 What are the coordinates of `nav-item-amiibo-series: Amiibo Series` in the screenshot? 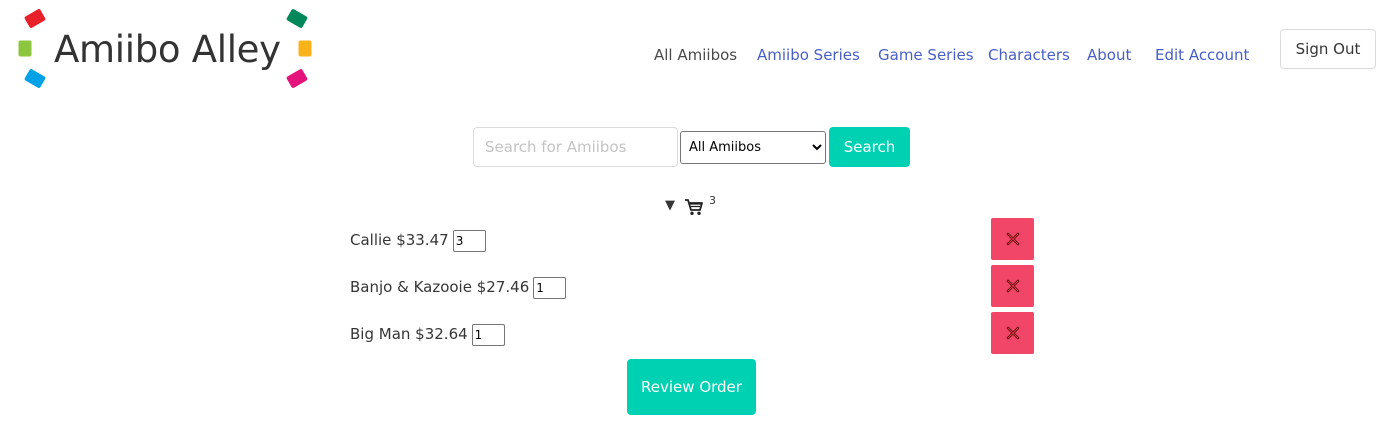 It's located at (808, 55).